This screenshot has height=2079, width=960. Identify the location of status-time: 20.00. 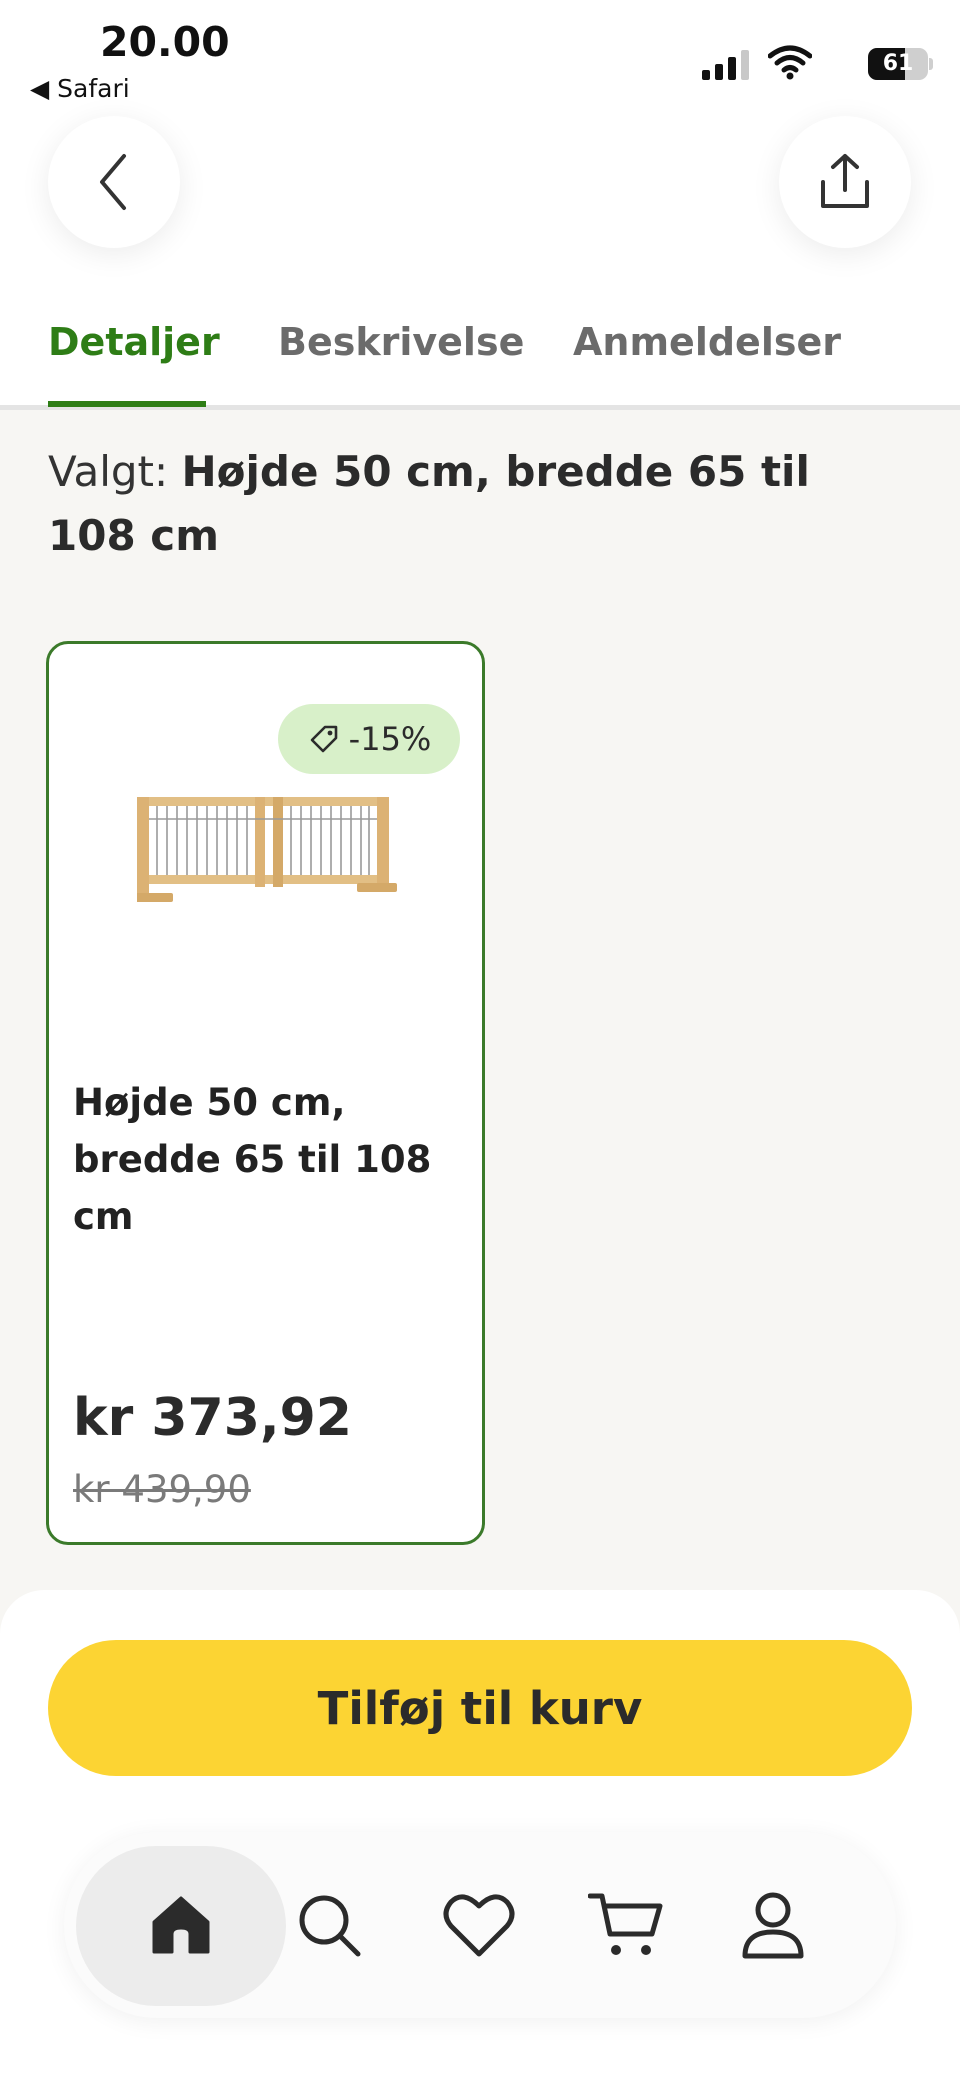
(165, 42).